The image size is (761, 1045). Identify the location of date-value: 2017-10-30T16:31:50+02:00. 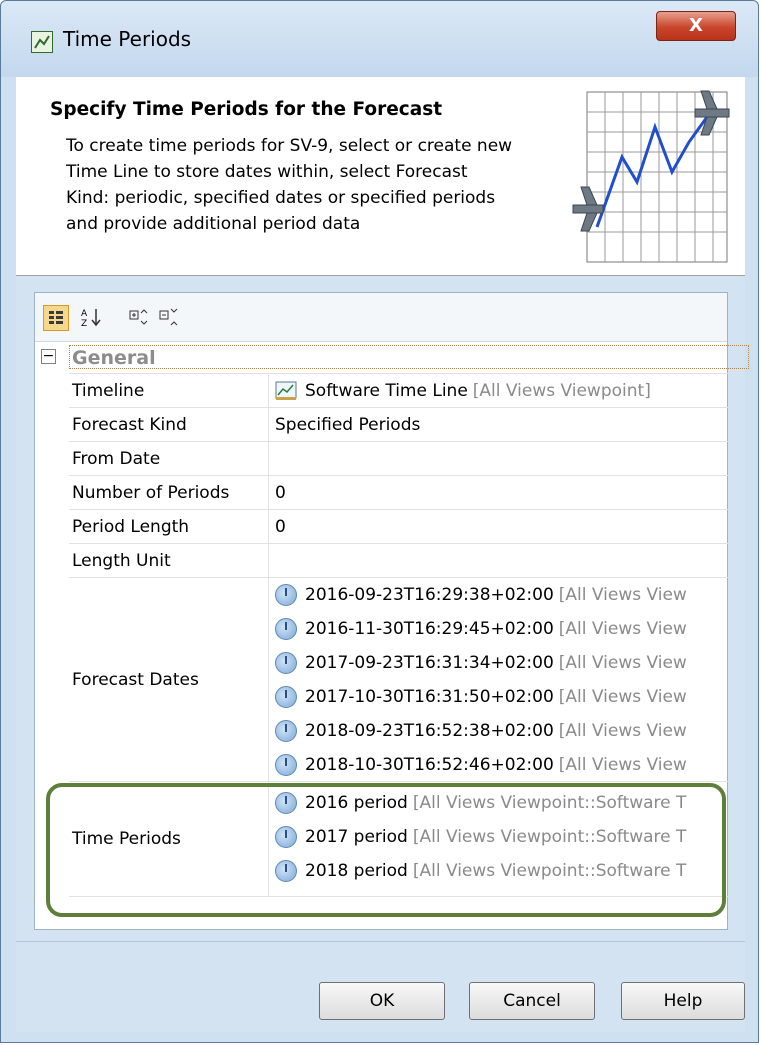
(429, 697).